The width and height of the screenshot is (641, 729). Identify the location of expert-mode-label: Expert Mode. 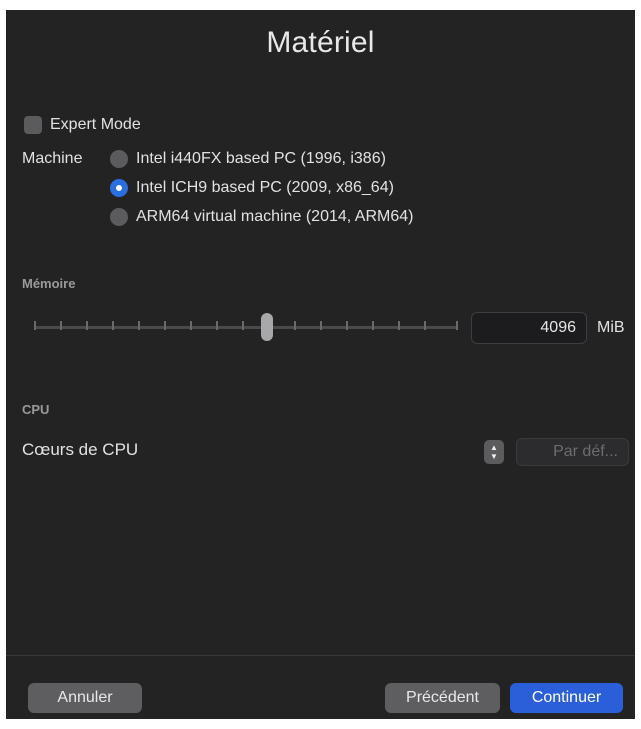
(95, 124).